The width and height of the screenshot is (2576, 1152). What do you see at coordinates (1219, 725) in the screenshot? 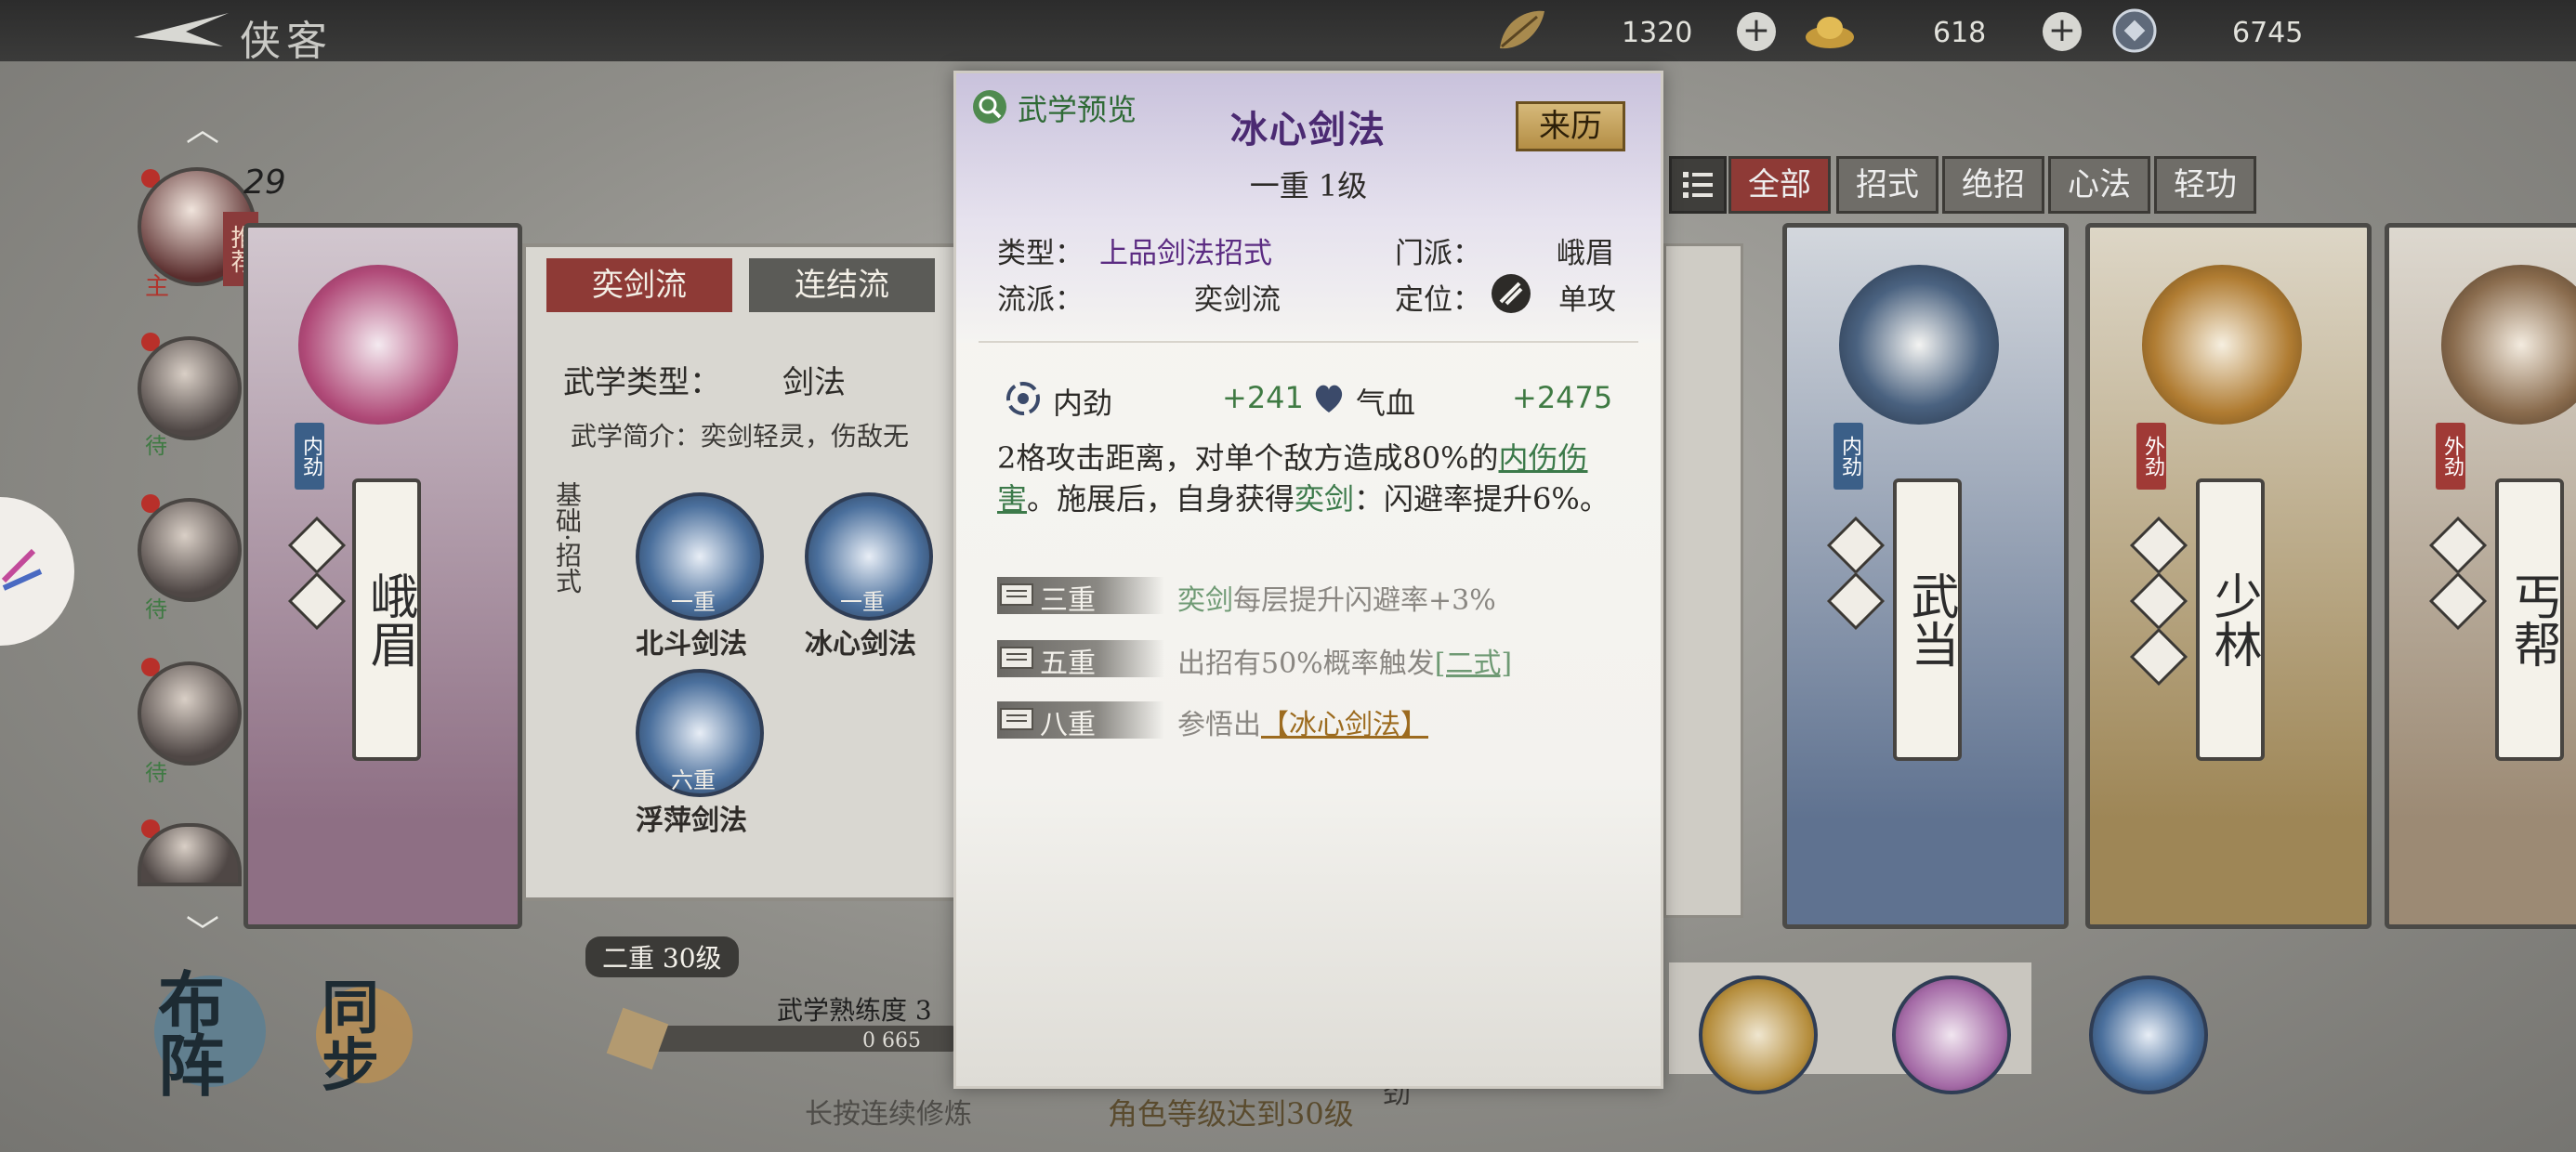
I see `tier-text: 参悟出` at bounding box center [1219, 725].